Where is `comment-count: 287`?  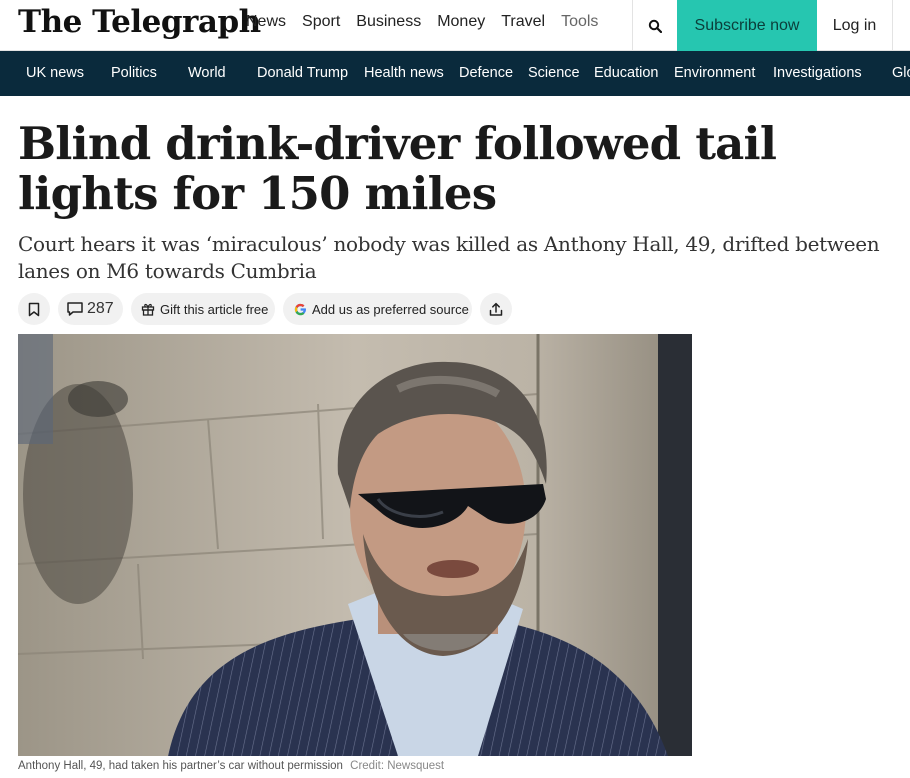
comment-count: 287 is located at coordinates (100, 308).